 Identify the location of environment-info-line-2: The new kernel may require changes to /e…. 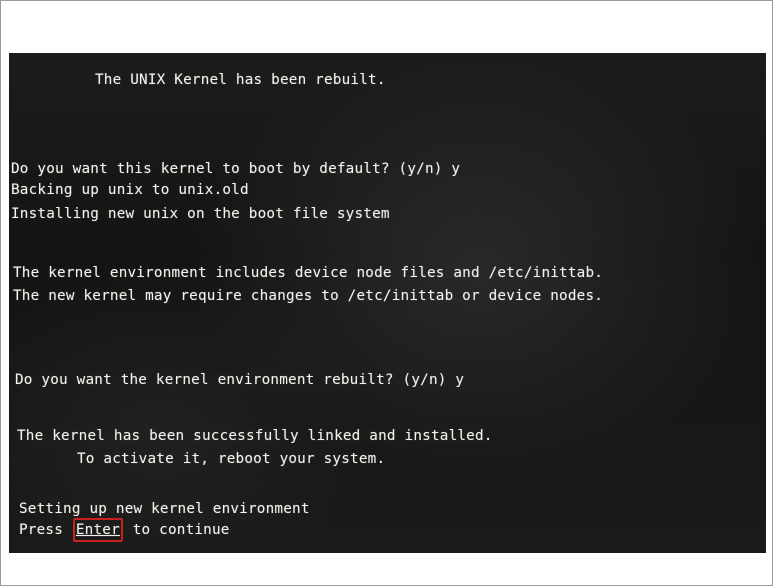
(308, 296).